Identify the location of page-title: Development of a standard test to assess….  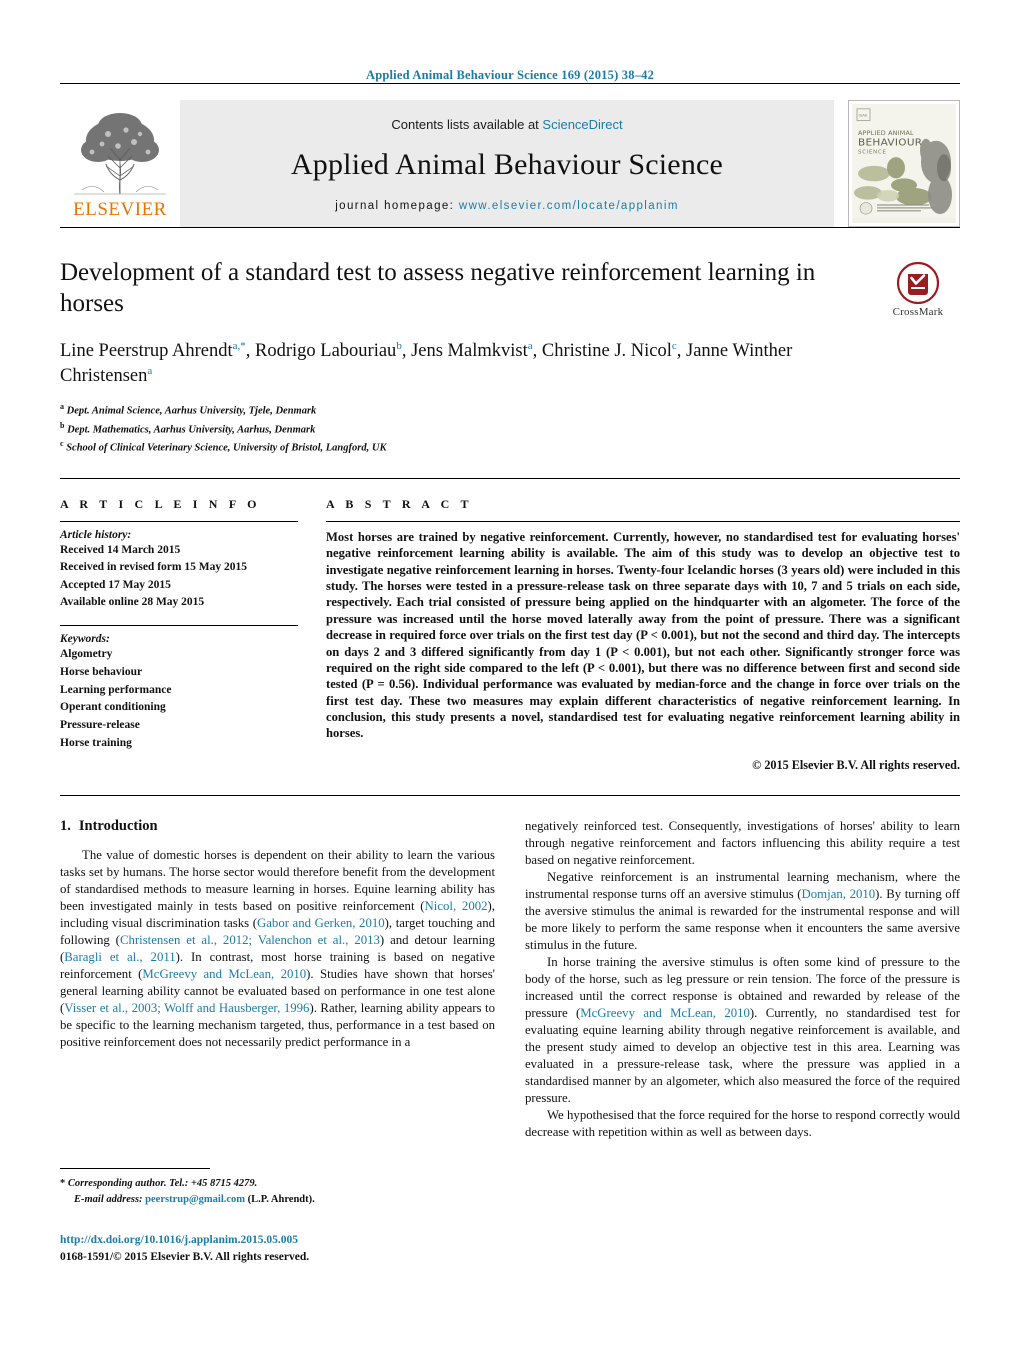
(438, 288).